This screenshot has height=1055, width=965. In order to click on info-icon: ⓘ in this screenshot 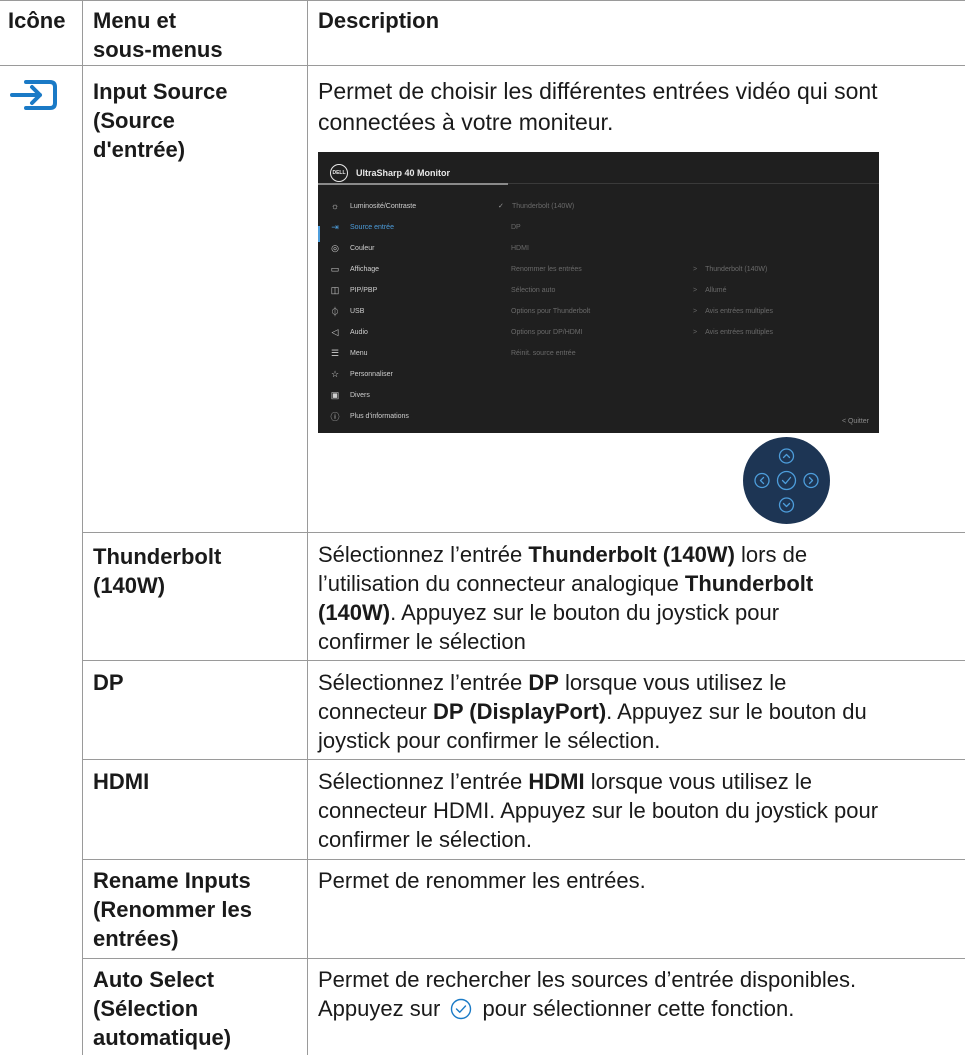, I will do `click(335, 416)`.